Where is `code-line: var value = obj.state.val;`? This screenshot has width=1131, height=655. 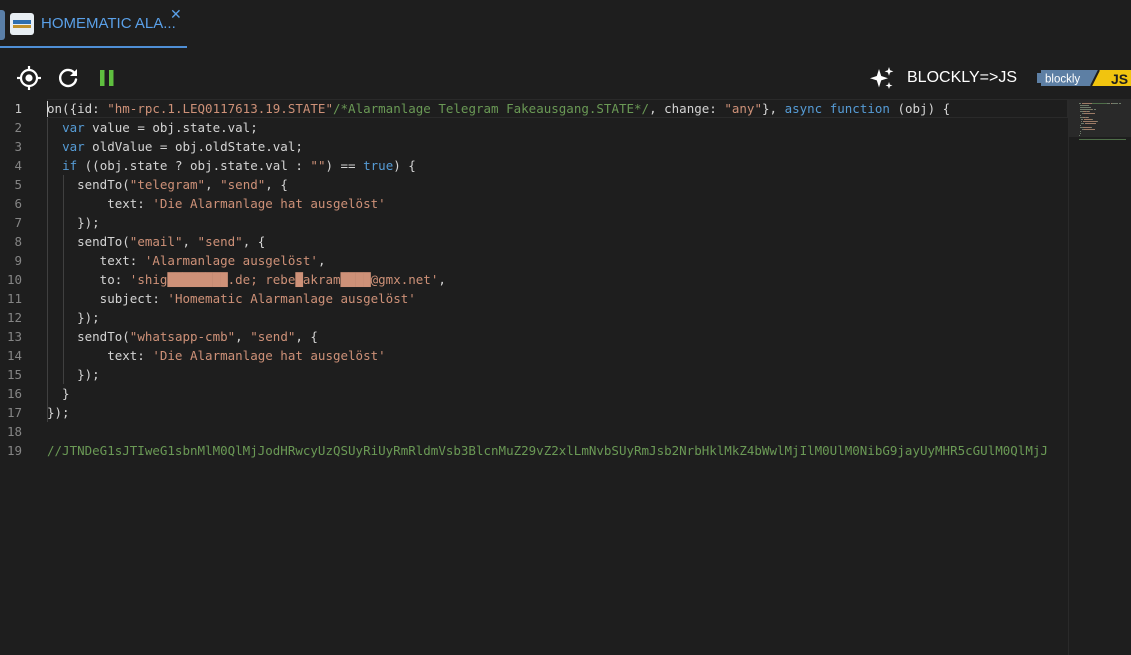
code-line: var value = obj.state.val; is located at coordinates (152, 127).